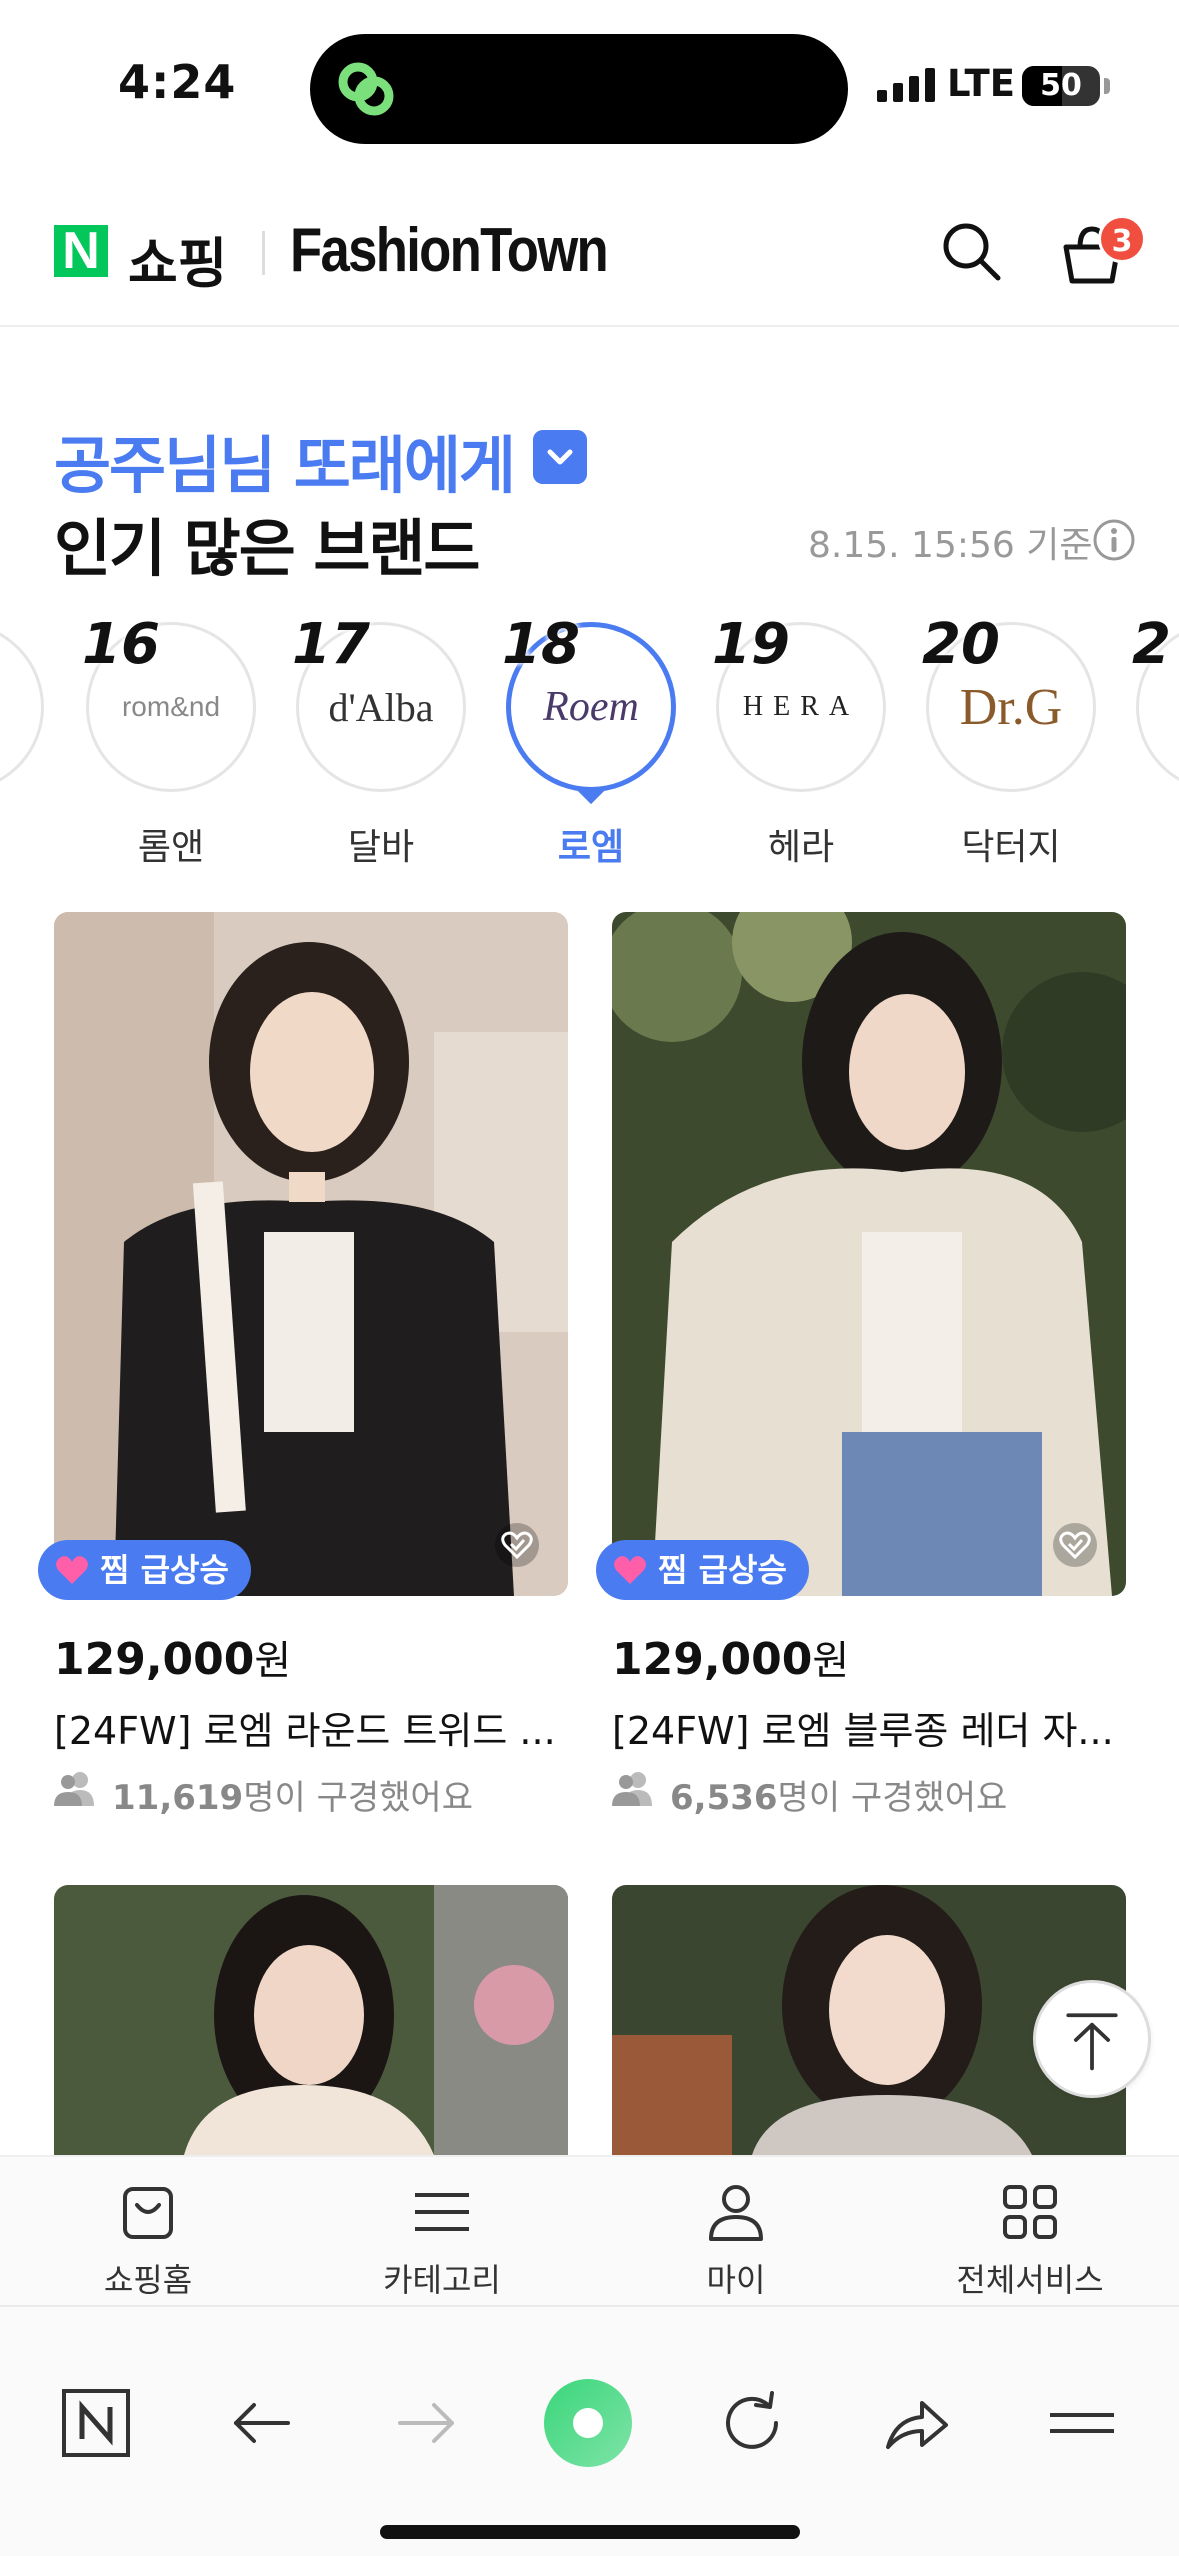 Image resolution: width=1179 pixels, height=2556 pixels. What do you see at coordinates (442, 2280) in the screenshot?
I see `nav-label: 카테고리` at bounding box center [442, 2280].